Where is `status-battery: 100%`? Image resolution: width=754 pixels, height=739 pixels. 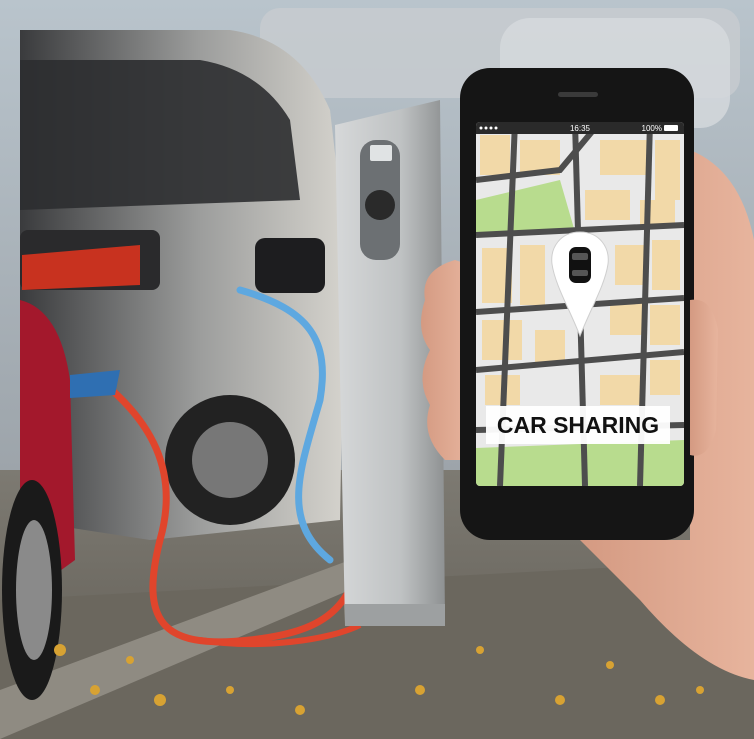
status-battery: 100% is located at coordinates (652, 128).